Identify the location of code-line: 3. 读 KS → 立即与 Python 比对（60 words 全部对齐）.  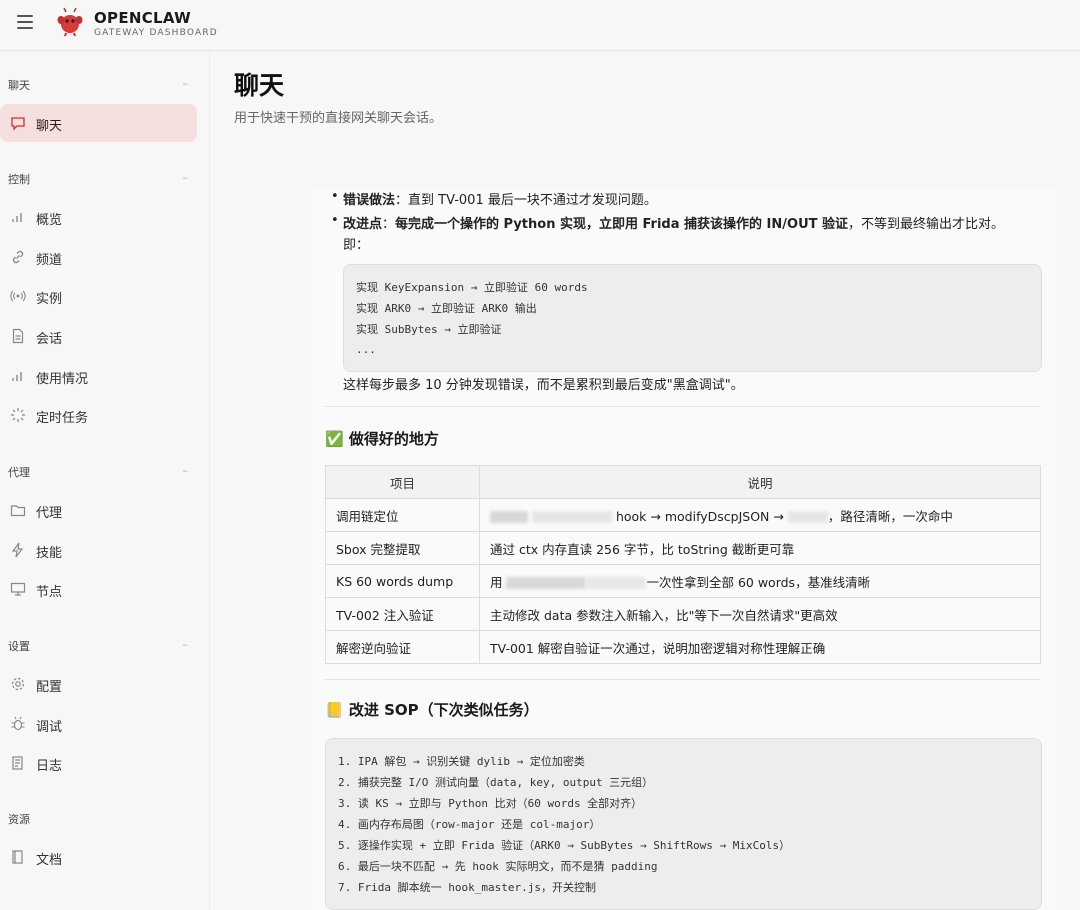
(490, 803).